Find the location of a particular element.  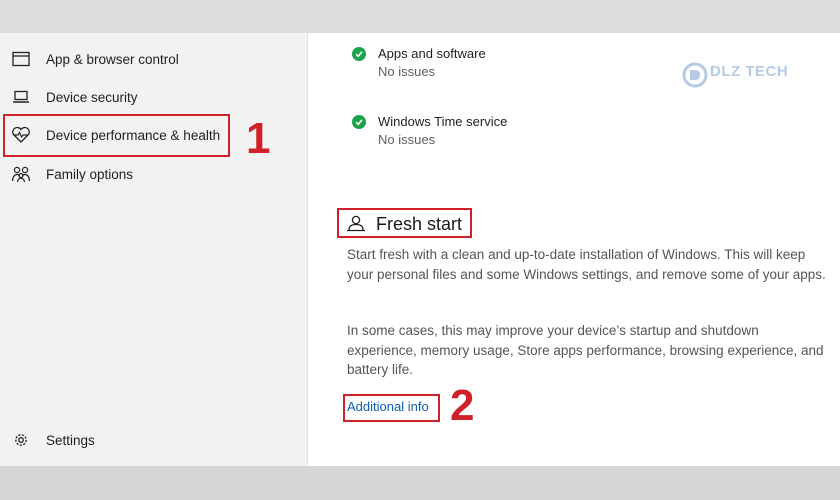

fresh-start-title: Fresh start is located at coordinates (419, 224).